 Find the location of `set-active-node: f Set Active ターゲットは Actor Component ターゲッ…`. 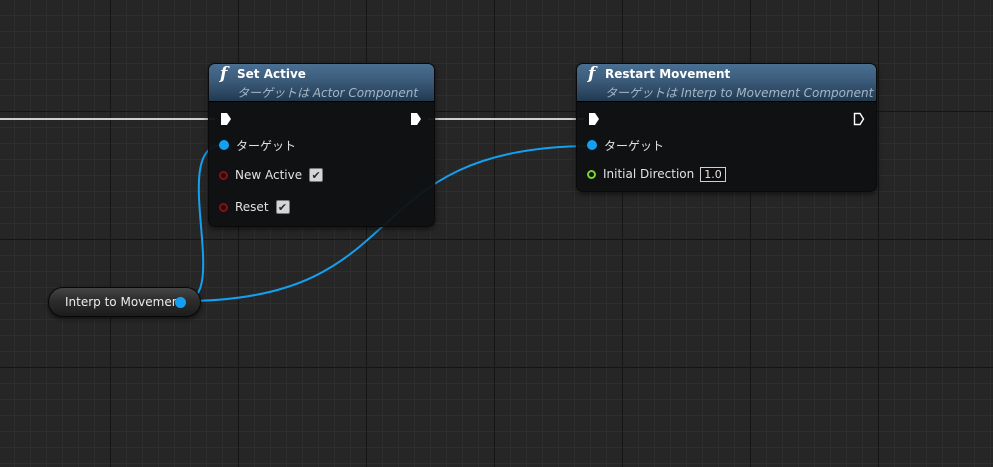

set-active-node: f Set Active ターゲットは Actor Component ターゲッ… is located at coordinates (321, 145).